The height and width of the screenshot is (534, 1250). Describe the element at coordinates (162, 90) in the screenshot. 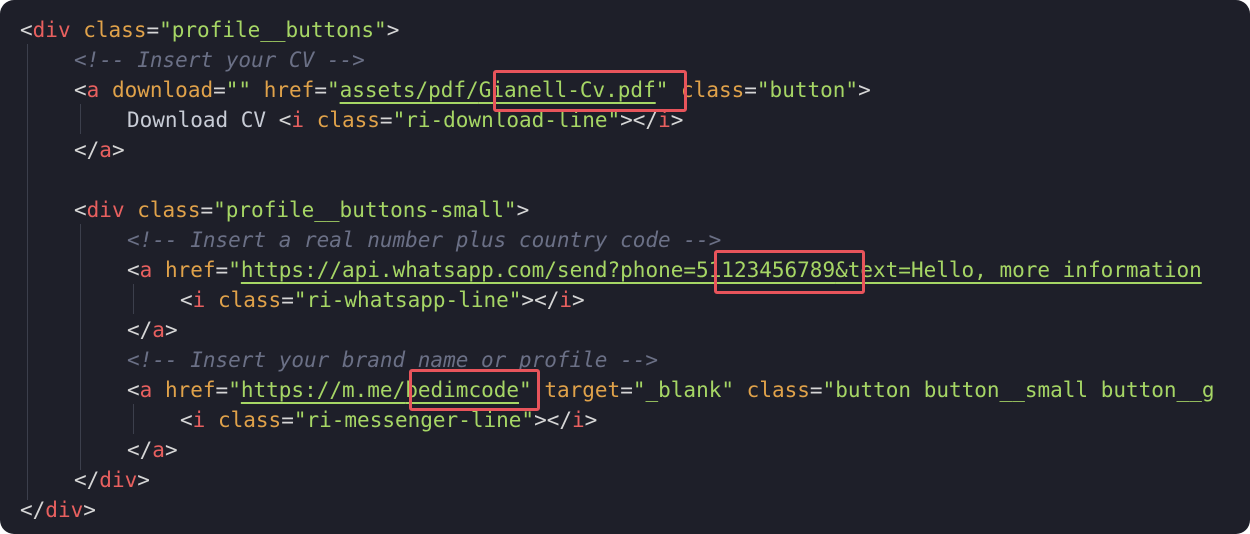

I see `attribute-name: download` at that location.